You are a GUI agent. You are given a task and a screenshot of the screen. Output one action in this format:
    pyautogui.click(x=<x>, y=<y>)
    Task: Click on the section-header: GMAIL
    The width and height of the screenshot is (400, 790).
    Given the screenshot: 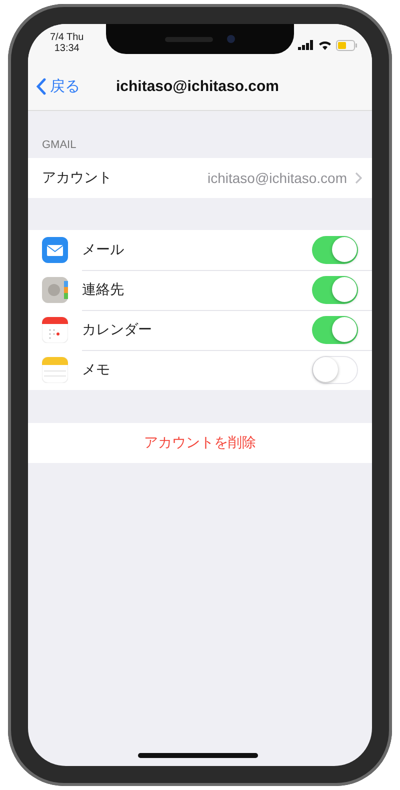 What is the action you would take?
    pyautogui.click(x=59, y=145)
    